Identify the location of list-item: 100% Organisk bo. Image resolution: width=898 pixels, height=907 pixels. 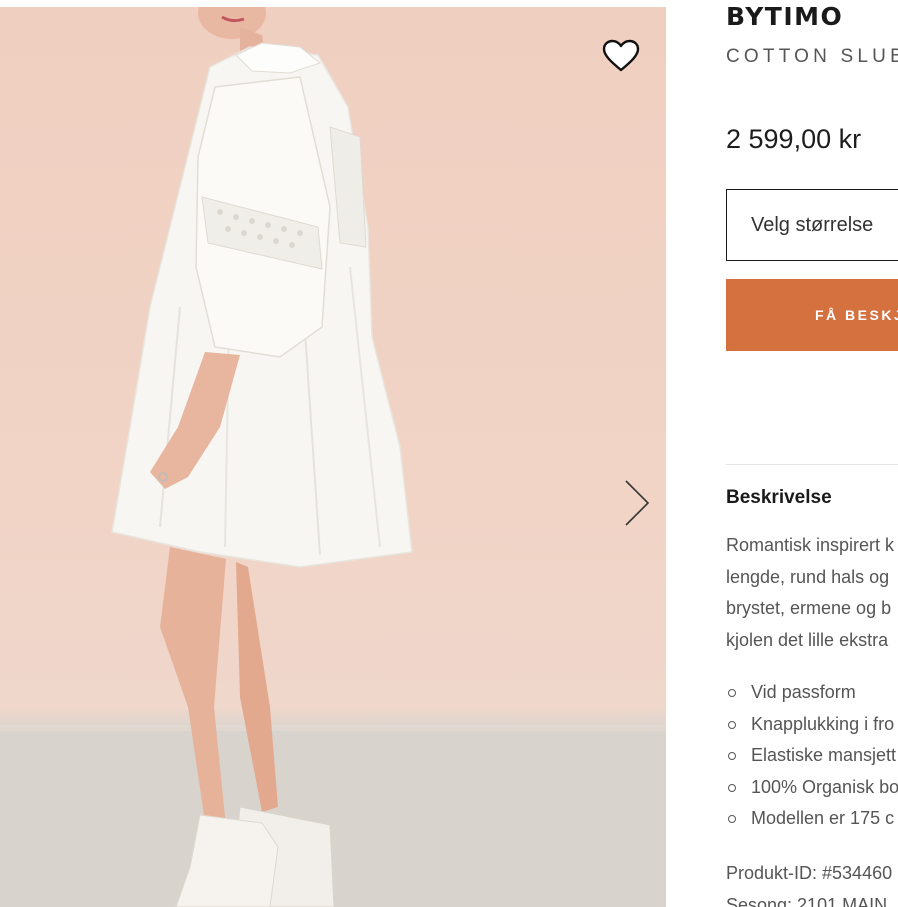
(812, 788).